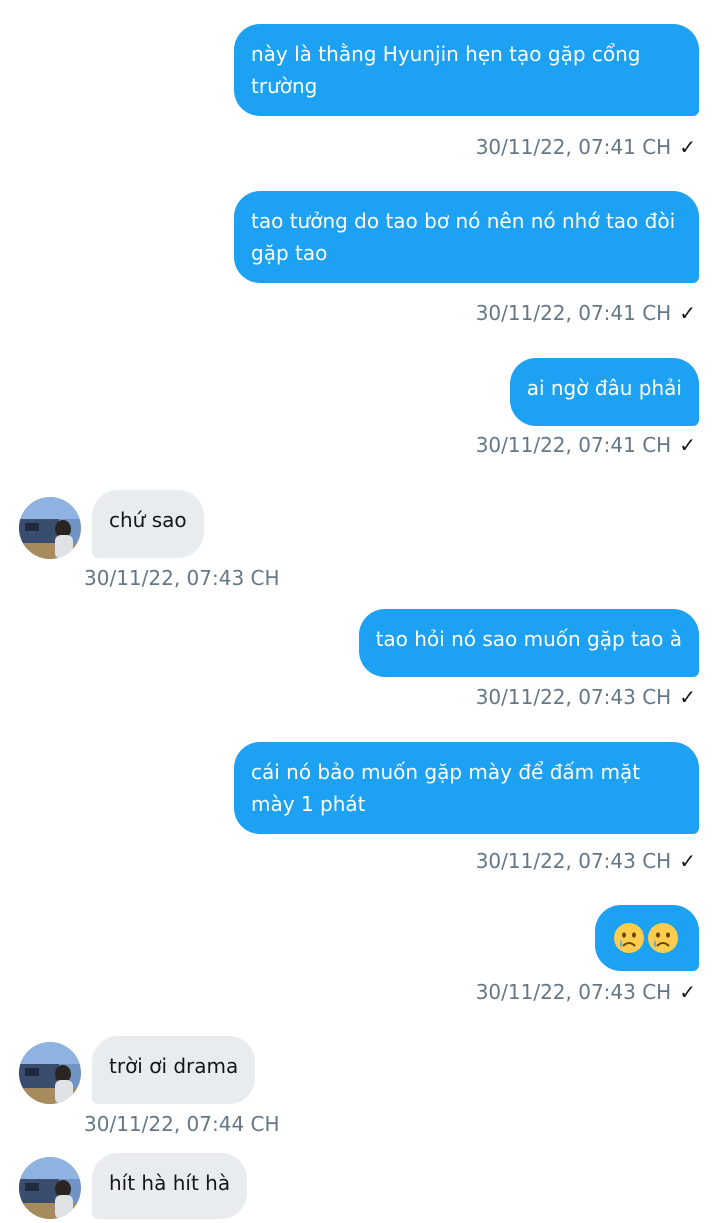  I want to click on message-bubble-outgoing: tao hỏi nó sao muốn gặp tao à, so click(528, 643).